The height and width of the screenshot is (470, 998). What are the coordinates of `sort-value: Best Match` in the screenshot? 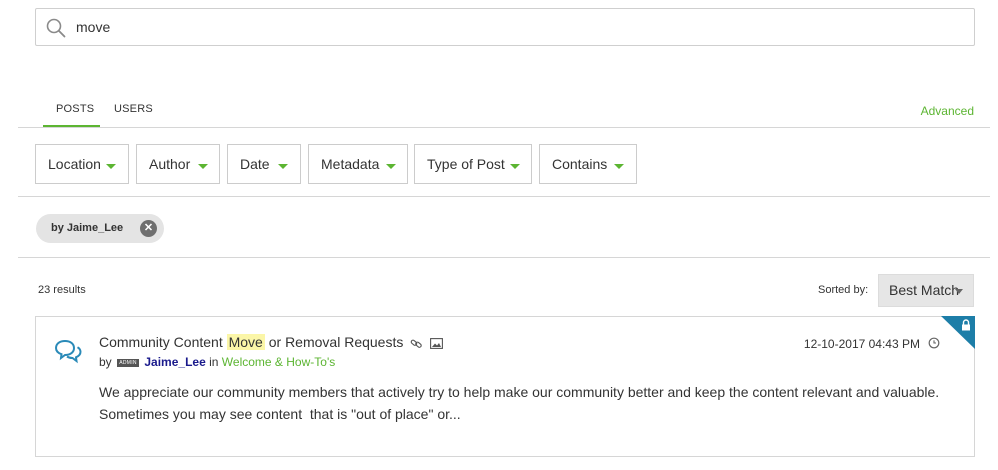 It's located at (924, 290).